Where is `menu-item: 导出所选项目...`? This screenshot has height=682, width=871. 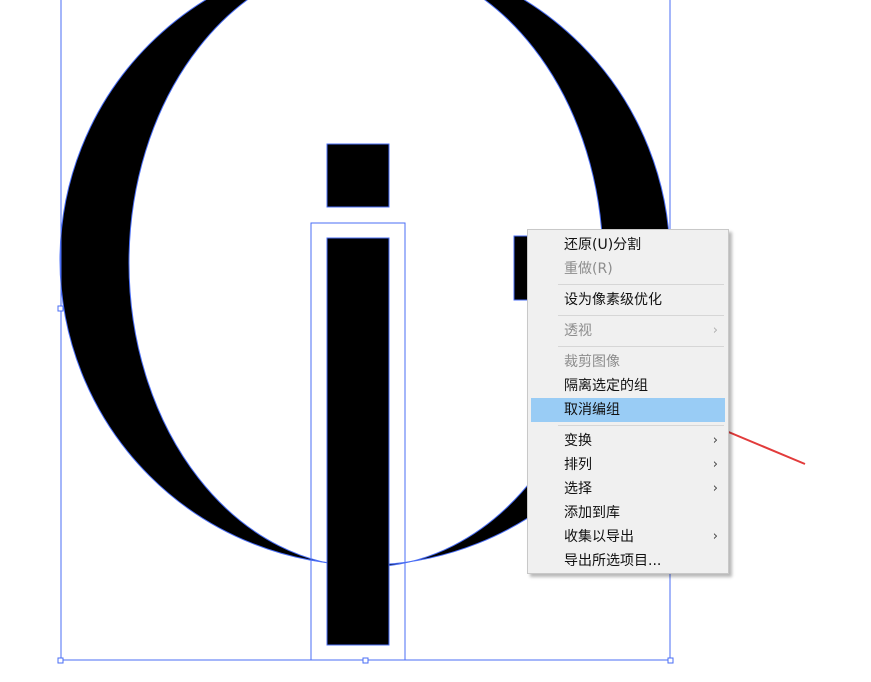 menu-item: 导出所选项目... is located at coordinates (628, 561).